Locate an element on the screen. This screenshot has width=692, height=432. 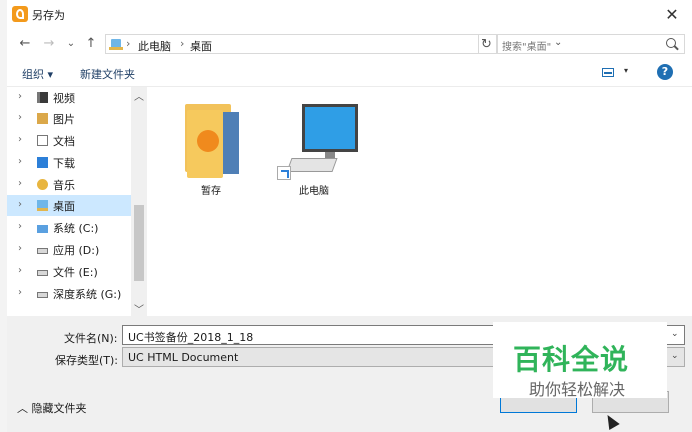
title-bar: 另存为 ✕ is located at coordinates (349, 15).